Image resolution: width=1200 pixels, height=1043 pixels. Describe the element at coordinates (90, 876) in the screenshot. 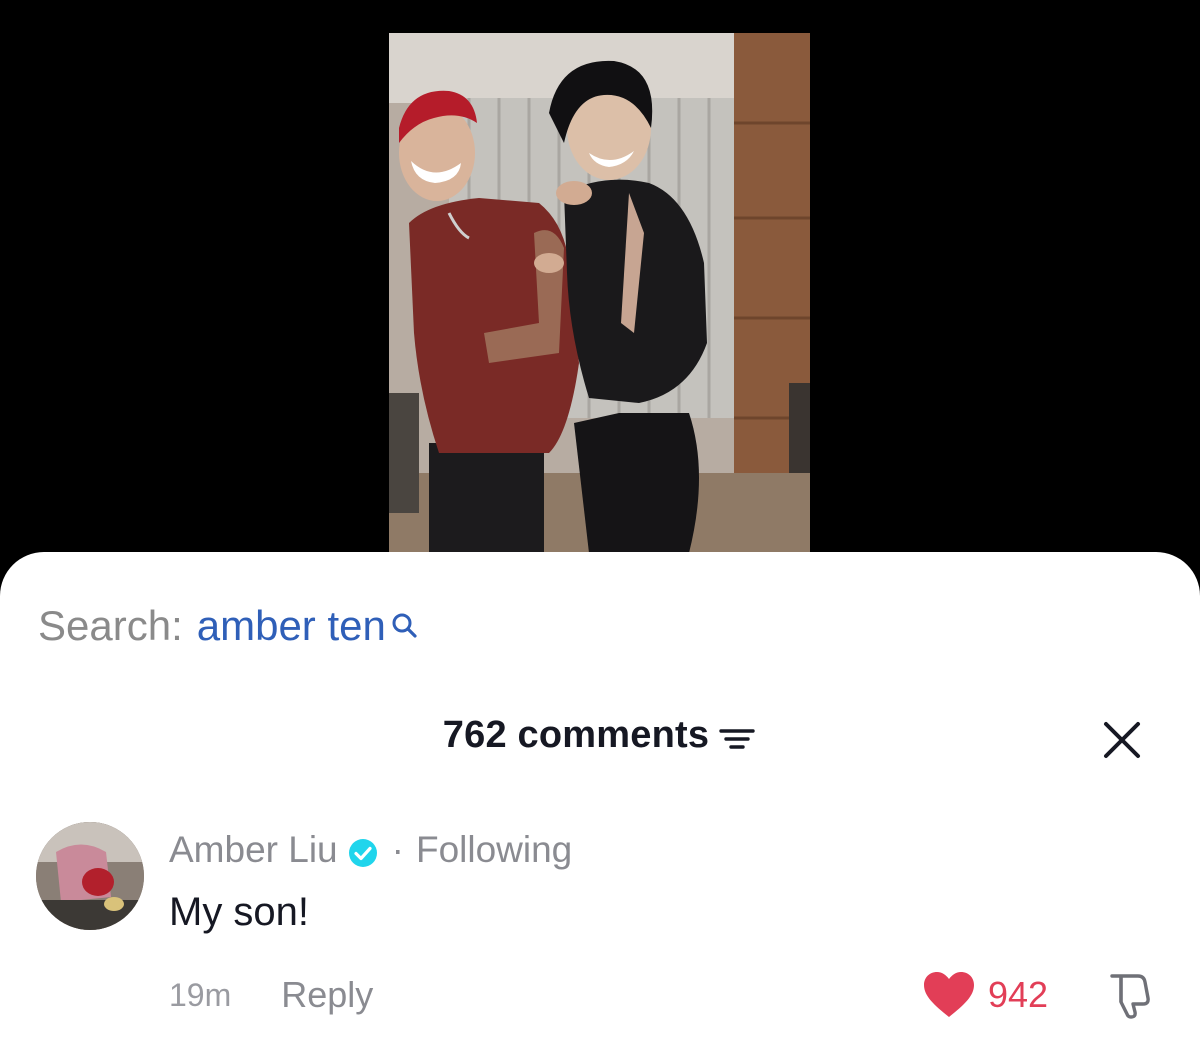

I see `avatar` at that location.